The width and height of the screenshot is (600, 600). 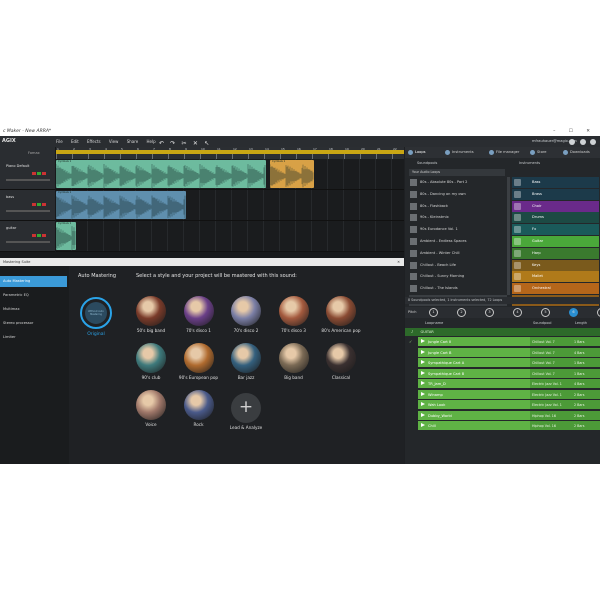 I want to click on soundpool-item: Chillout - Beach Life, so click(x=458, y=265).